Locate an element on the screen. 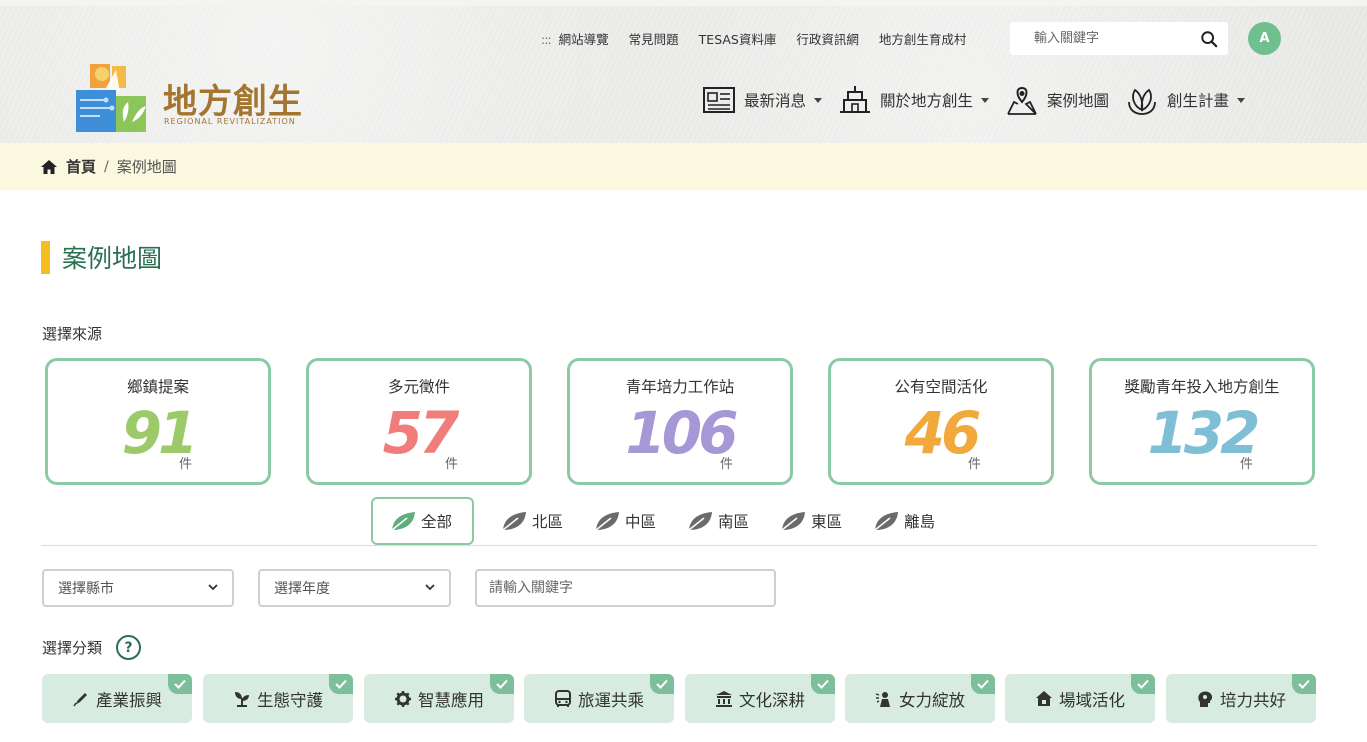 This screenshot has height=742, width=1367. sitemap-dots-icon: ::: is located at coordinates (546, 39).